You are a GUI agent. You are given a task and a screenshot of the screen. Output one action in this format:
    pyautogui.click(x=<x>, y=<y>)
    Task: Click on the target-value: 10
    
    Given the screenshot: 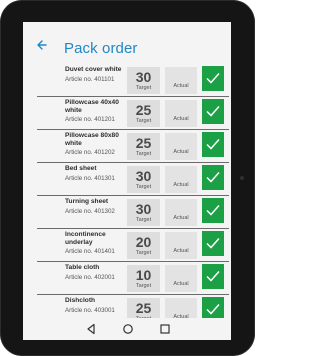 What is the action you would take?
    pyautogui.click(x=143, y=275)
    